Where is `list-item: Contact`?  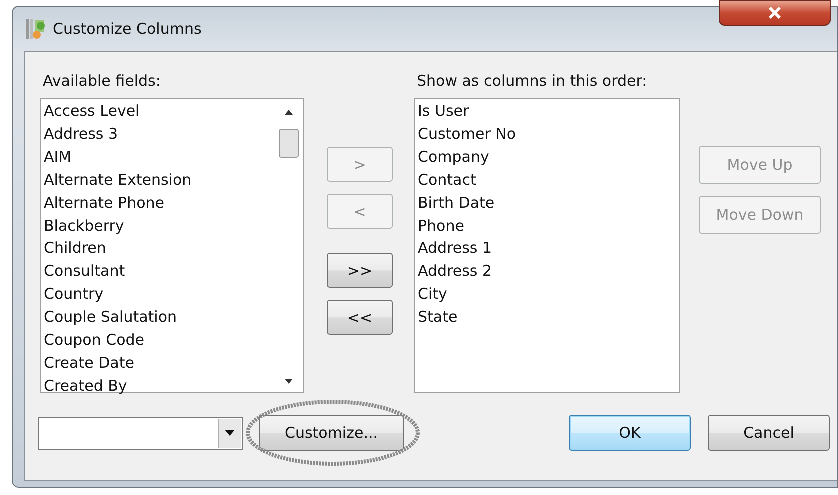 list-item: Contact is located at coordinates (547, 180).